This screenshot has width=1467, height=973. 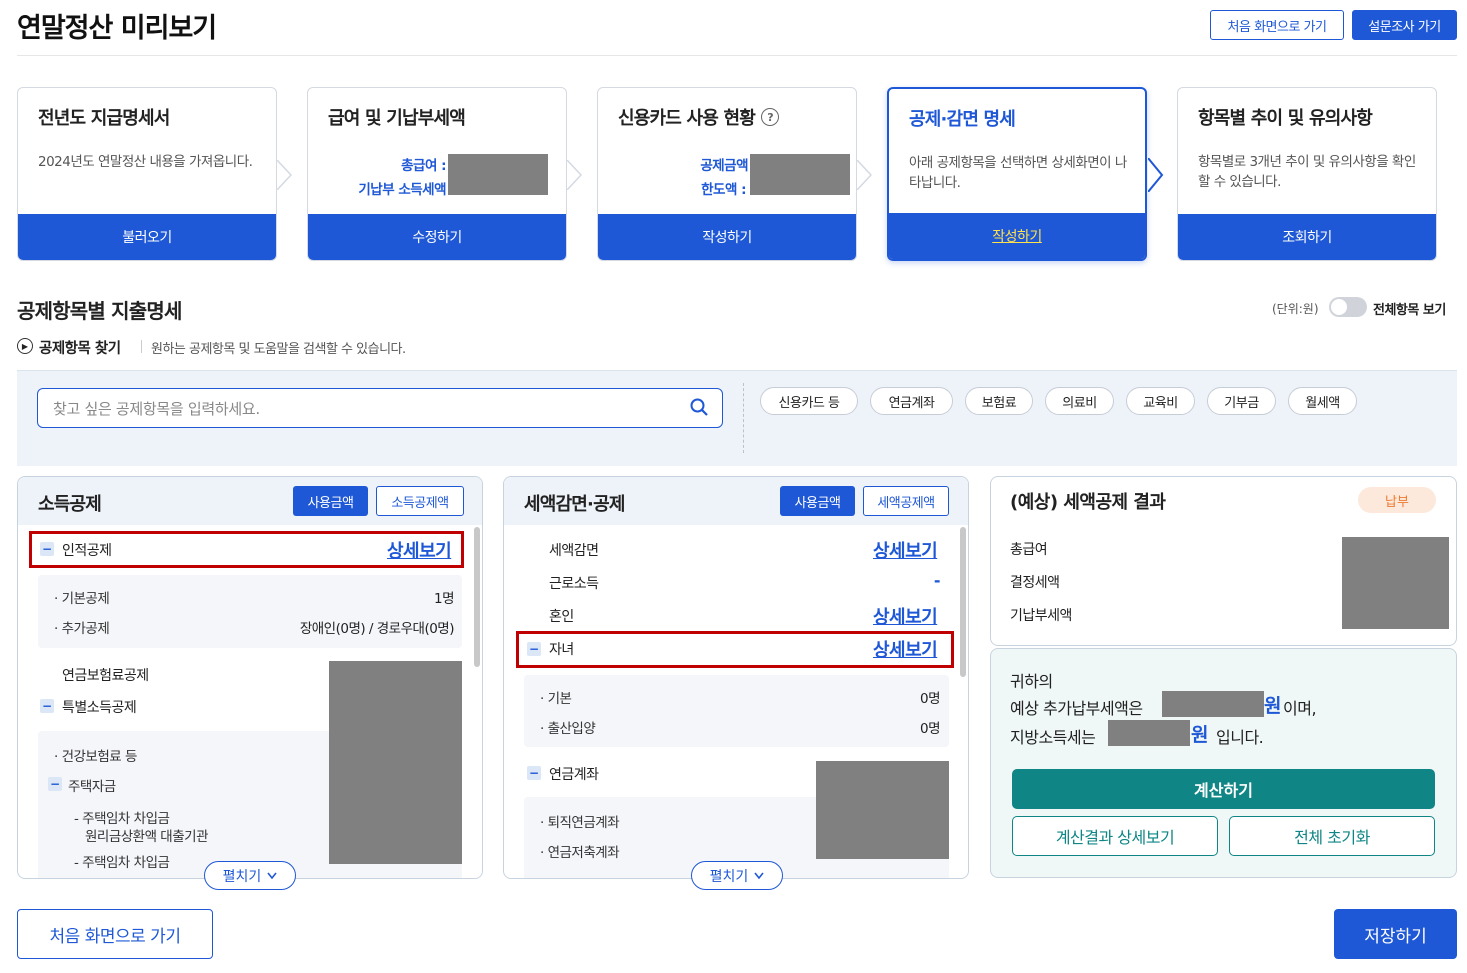 What do you see at coordinates (1088, 502) in the screenshot?
I see `result-title: (예상) 세액공제 결과` at bounding box center [1088, 502].